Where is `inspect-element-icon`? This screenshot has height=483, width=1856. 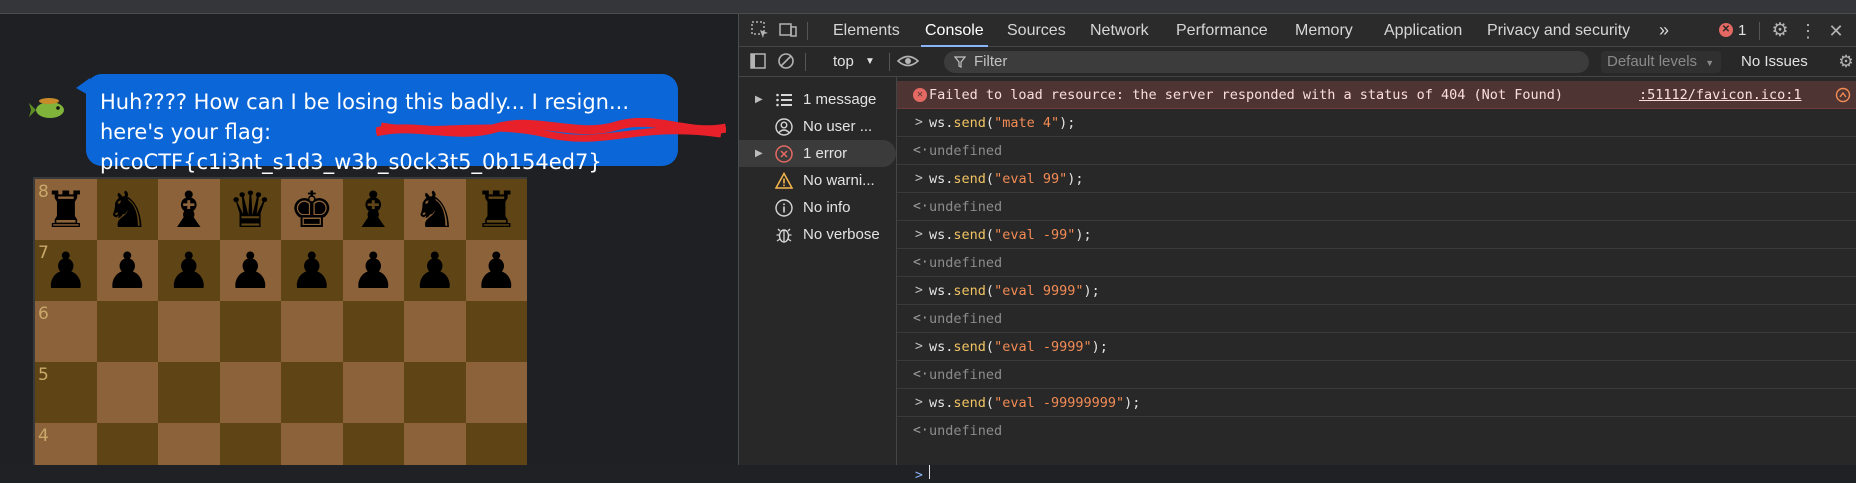 inspect-element-icon is located at coordinates (760, 31).